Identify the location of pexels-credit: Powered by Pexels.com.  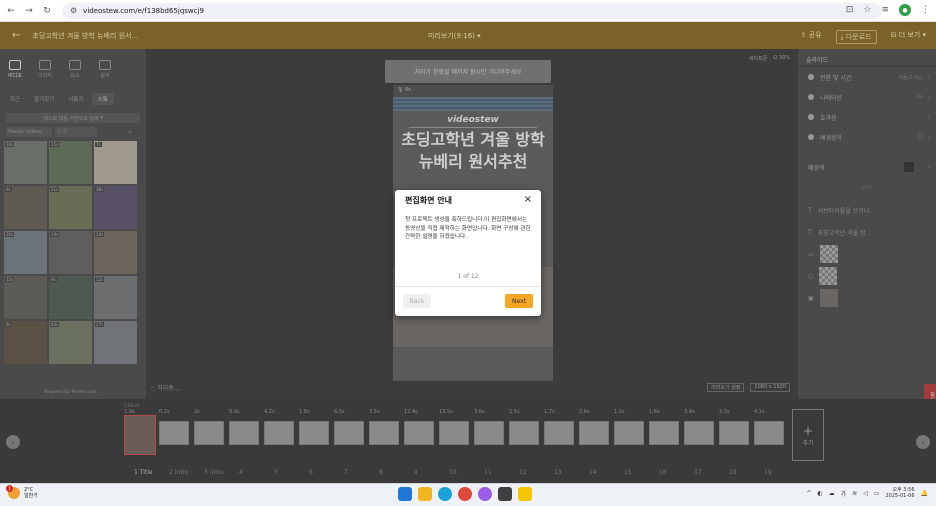
(70, 392).